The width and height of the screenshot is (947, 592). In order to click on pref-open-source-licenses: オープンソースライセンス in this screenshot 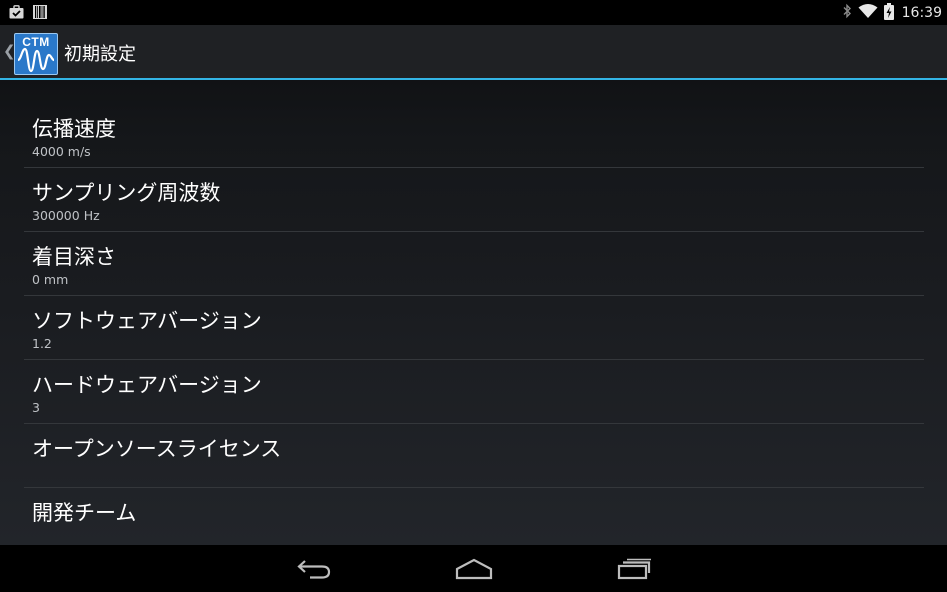, I will do `click(474, 456)`.